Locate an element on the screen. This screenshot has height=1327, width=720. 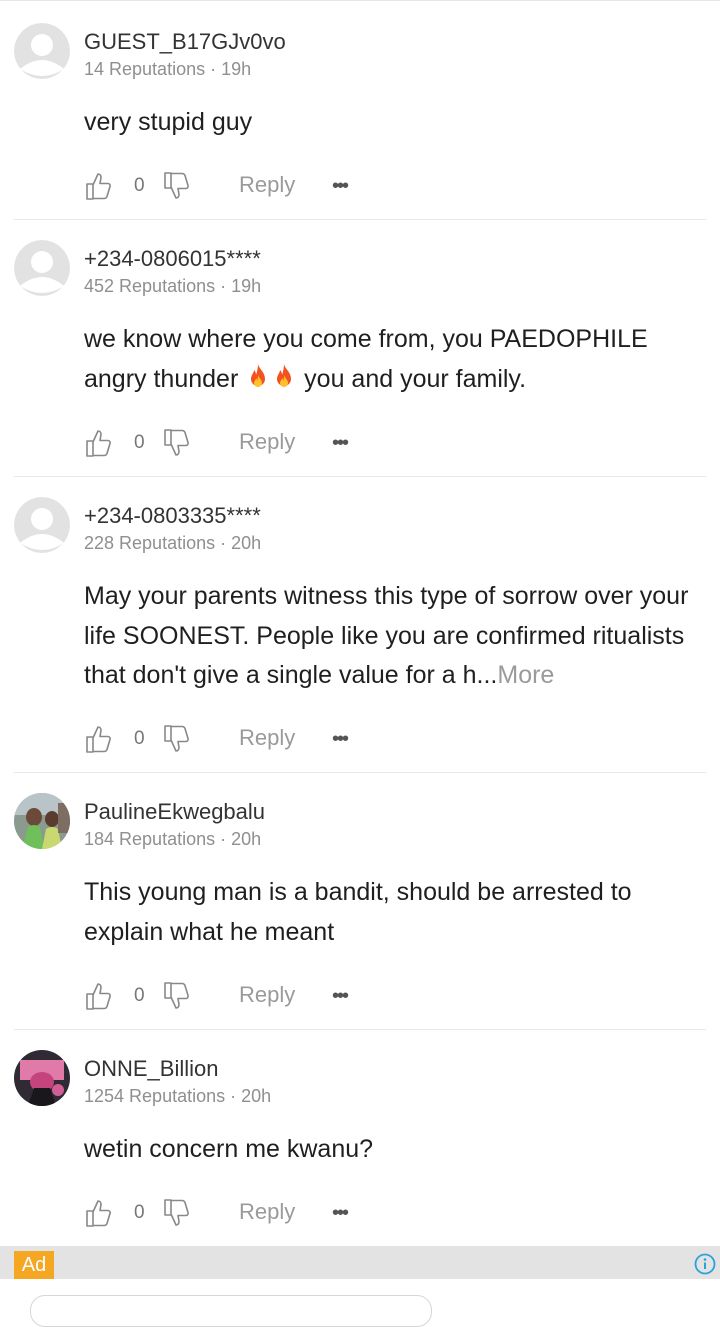
info-icon is located at coordinates (705, 1264).